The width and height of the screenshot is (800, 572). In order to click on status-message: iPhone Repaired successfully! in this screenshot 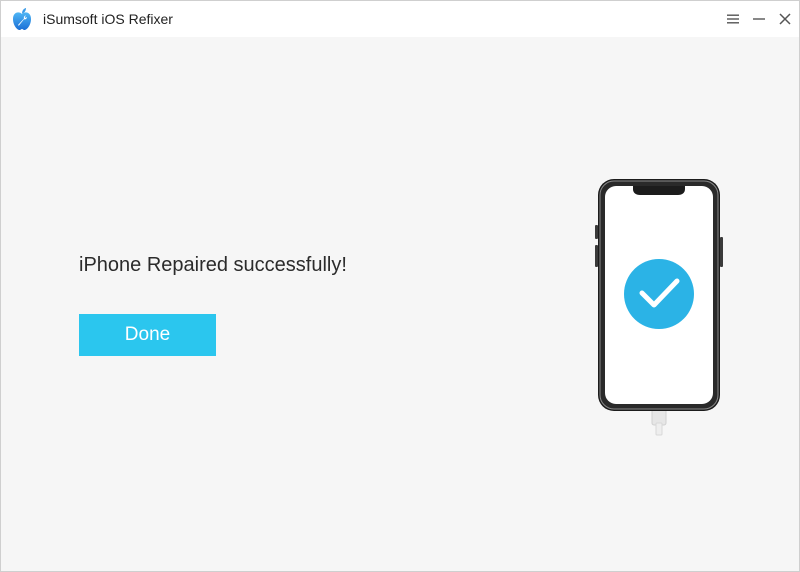, I will do `click(213, 265)`.